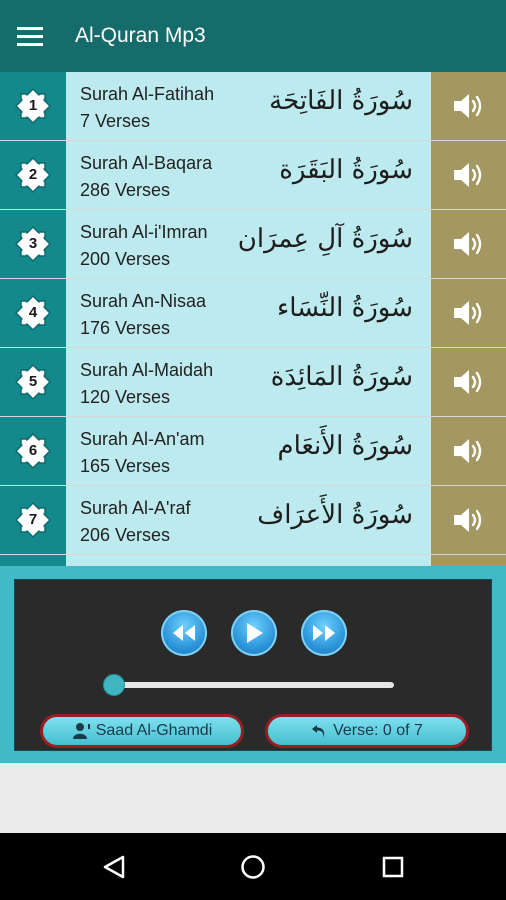 This screenshot has width=506, height=900. I want to click on play-icon, so click(255, 633).